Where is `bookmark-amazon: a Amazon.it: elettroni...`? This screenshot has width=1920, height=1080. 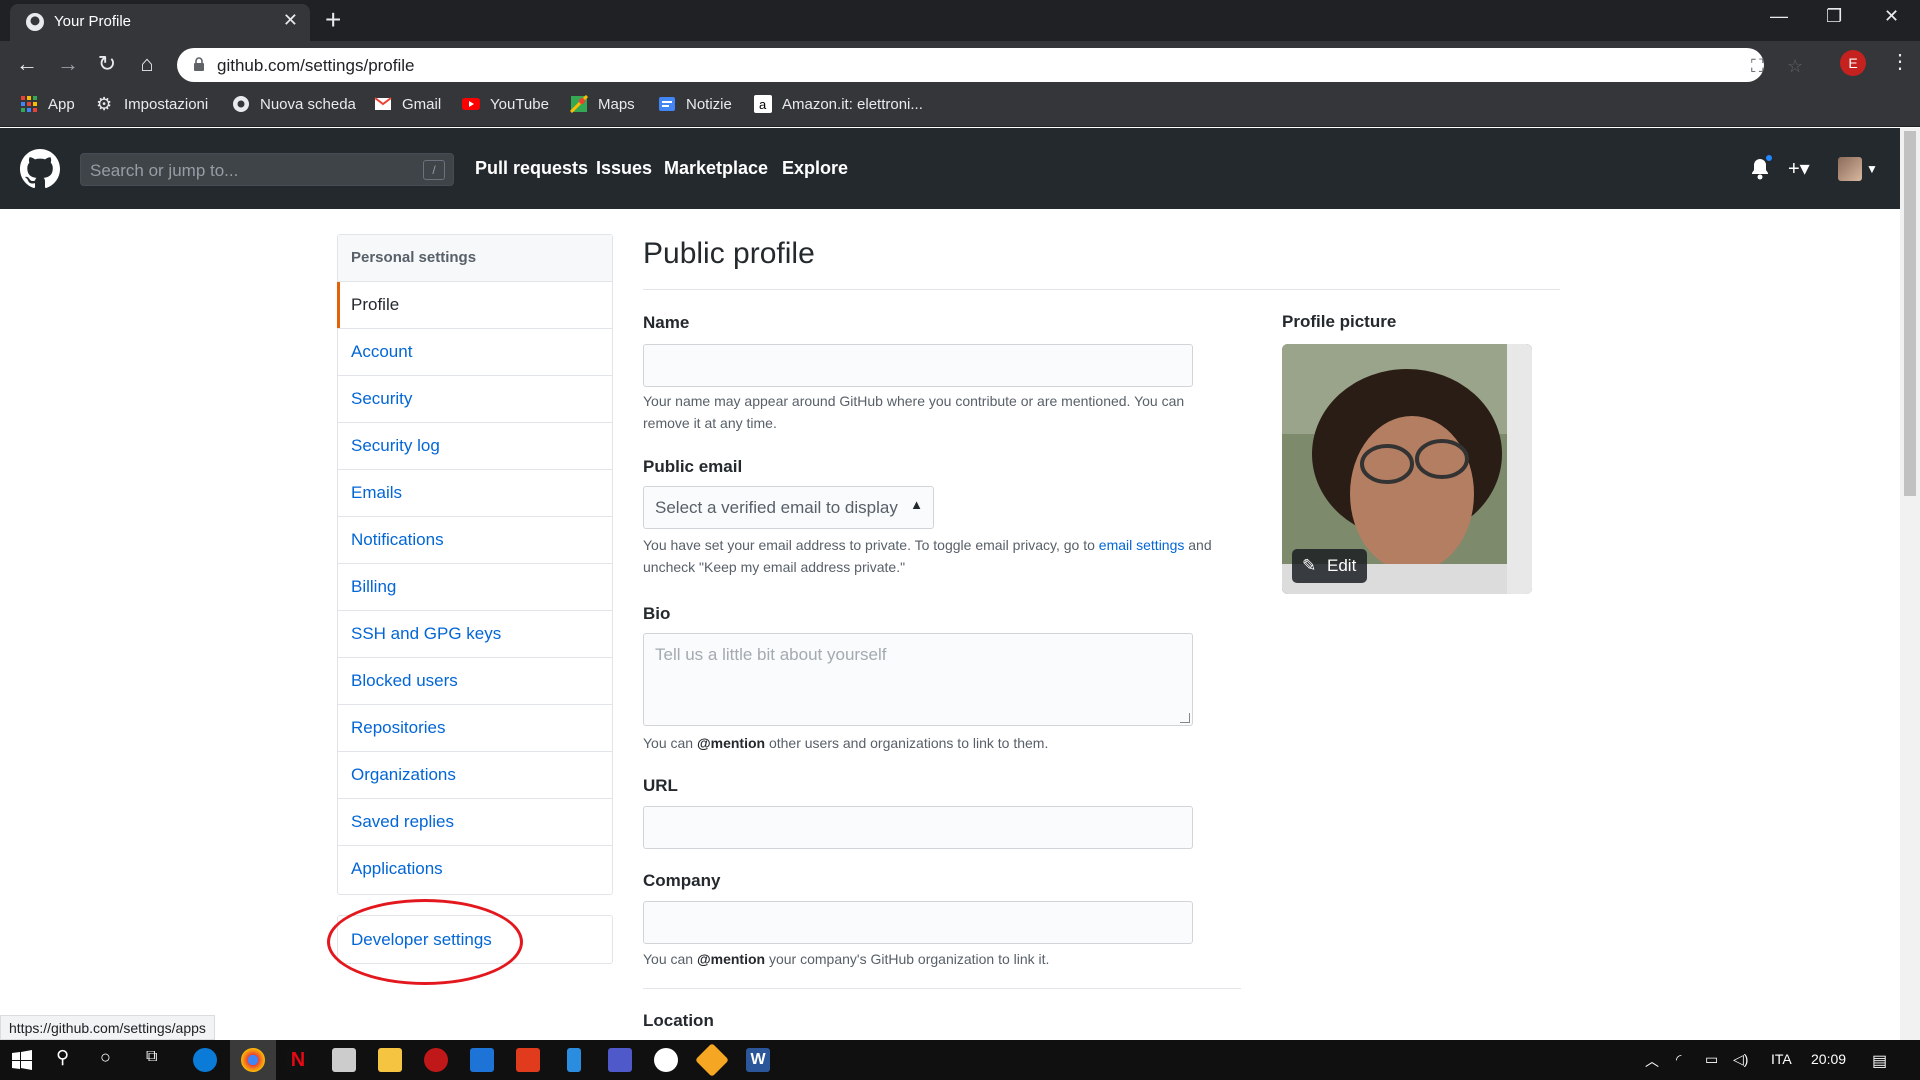
bookmark-amazon: a Amazon.it: elettroni... is located at coordinates (838, 104).